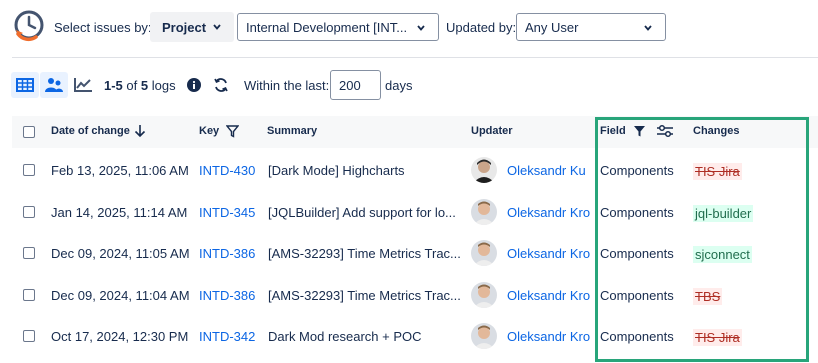  I want to click on header-divider, so click(415, 57).